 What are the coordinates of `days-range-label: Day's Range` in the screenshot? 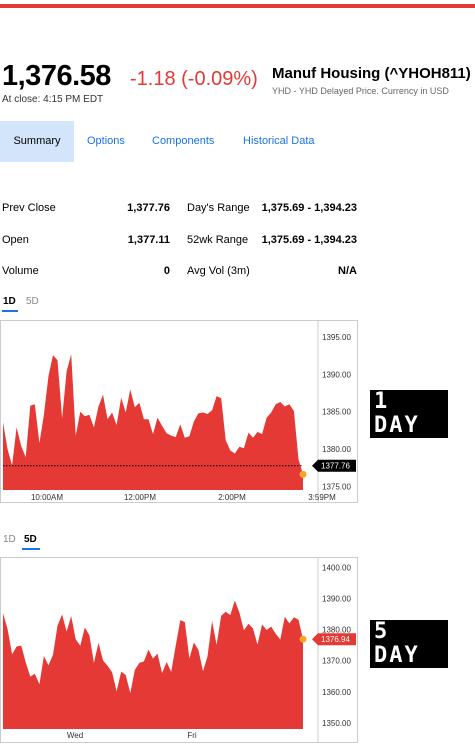 It's located at (218, 208).